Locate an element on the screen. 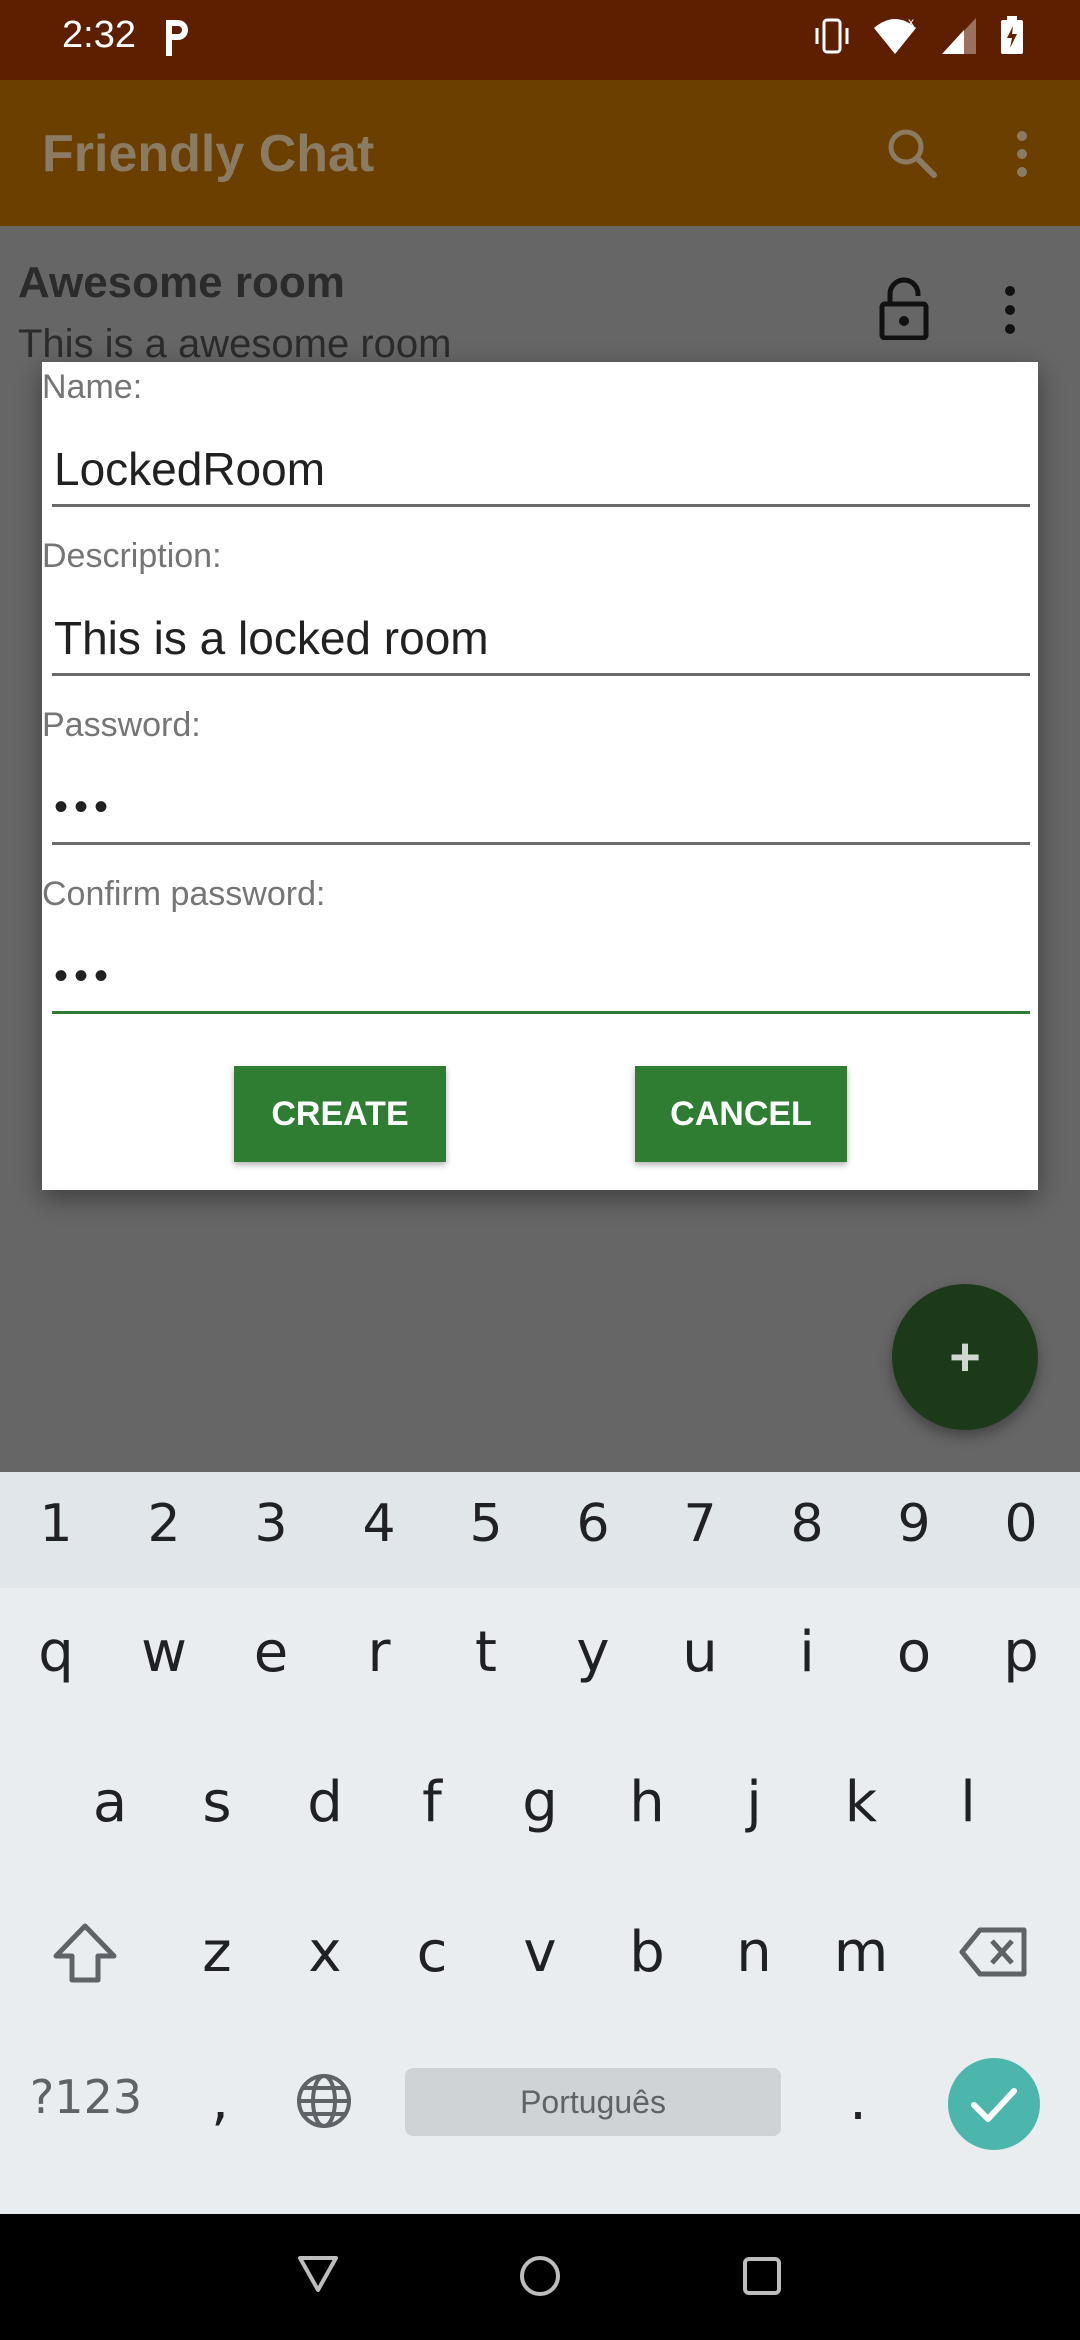 The image size is (1080, 2340). name-field: LockedRoom is located at coordinates (541, 470).